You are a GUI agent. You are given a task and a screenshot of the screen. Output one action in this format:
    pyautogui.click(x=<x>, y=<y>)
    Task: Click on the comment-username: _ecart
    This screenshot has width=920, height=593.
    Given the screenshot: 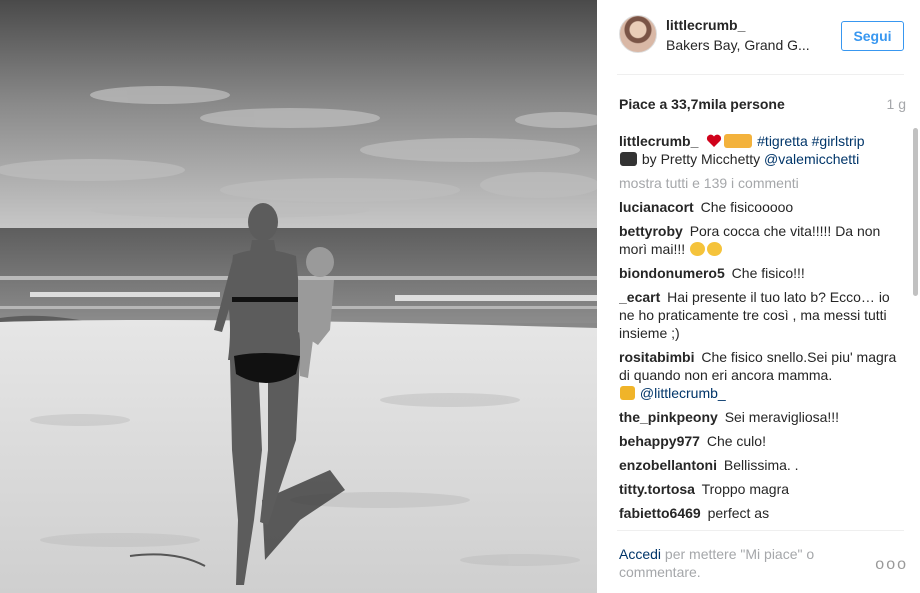 What is the action you would take?
    pyautogui.click(x=639, y=297)
    